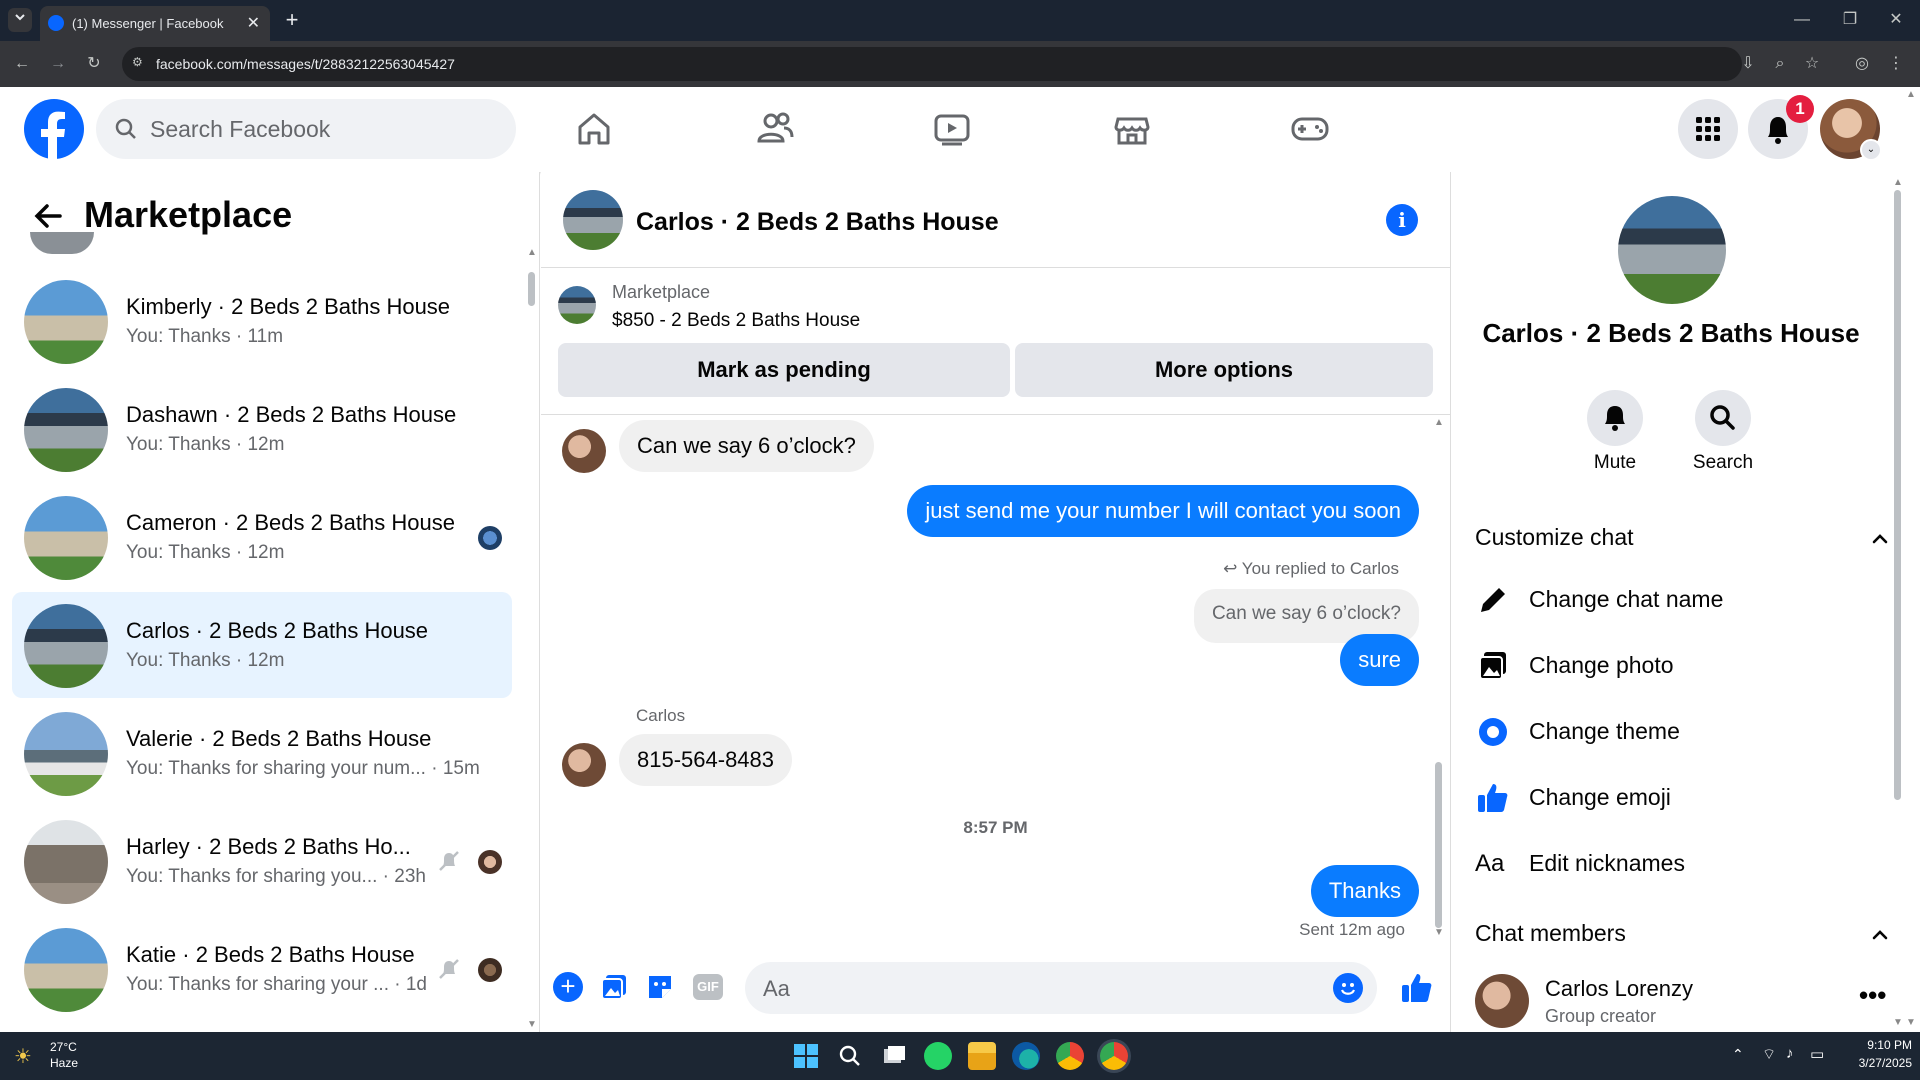  What do you see at coordinates (1438, 845) in the screenshot?
I see `chat-scrollbar` at bounding box center [1438, 845].